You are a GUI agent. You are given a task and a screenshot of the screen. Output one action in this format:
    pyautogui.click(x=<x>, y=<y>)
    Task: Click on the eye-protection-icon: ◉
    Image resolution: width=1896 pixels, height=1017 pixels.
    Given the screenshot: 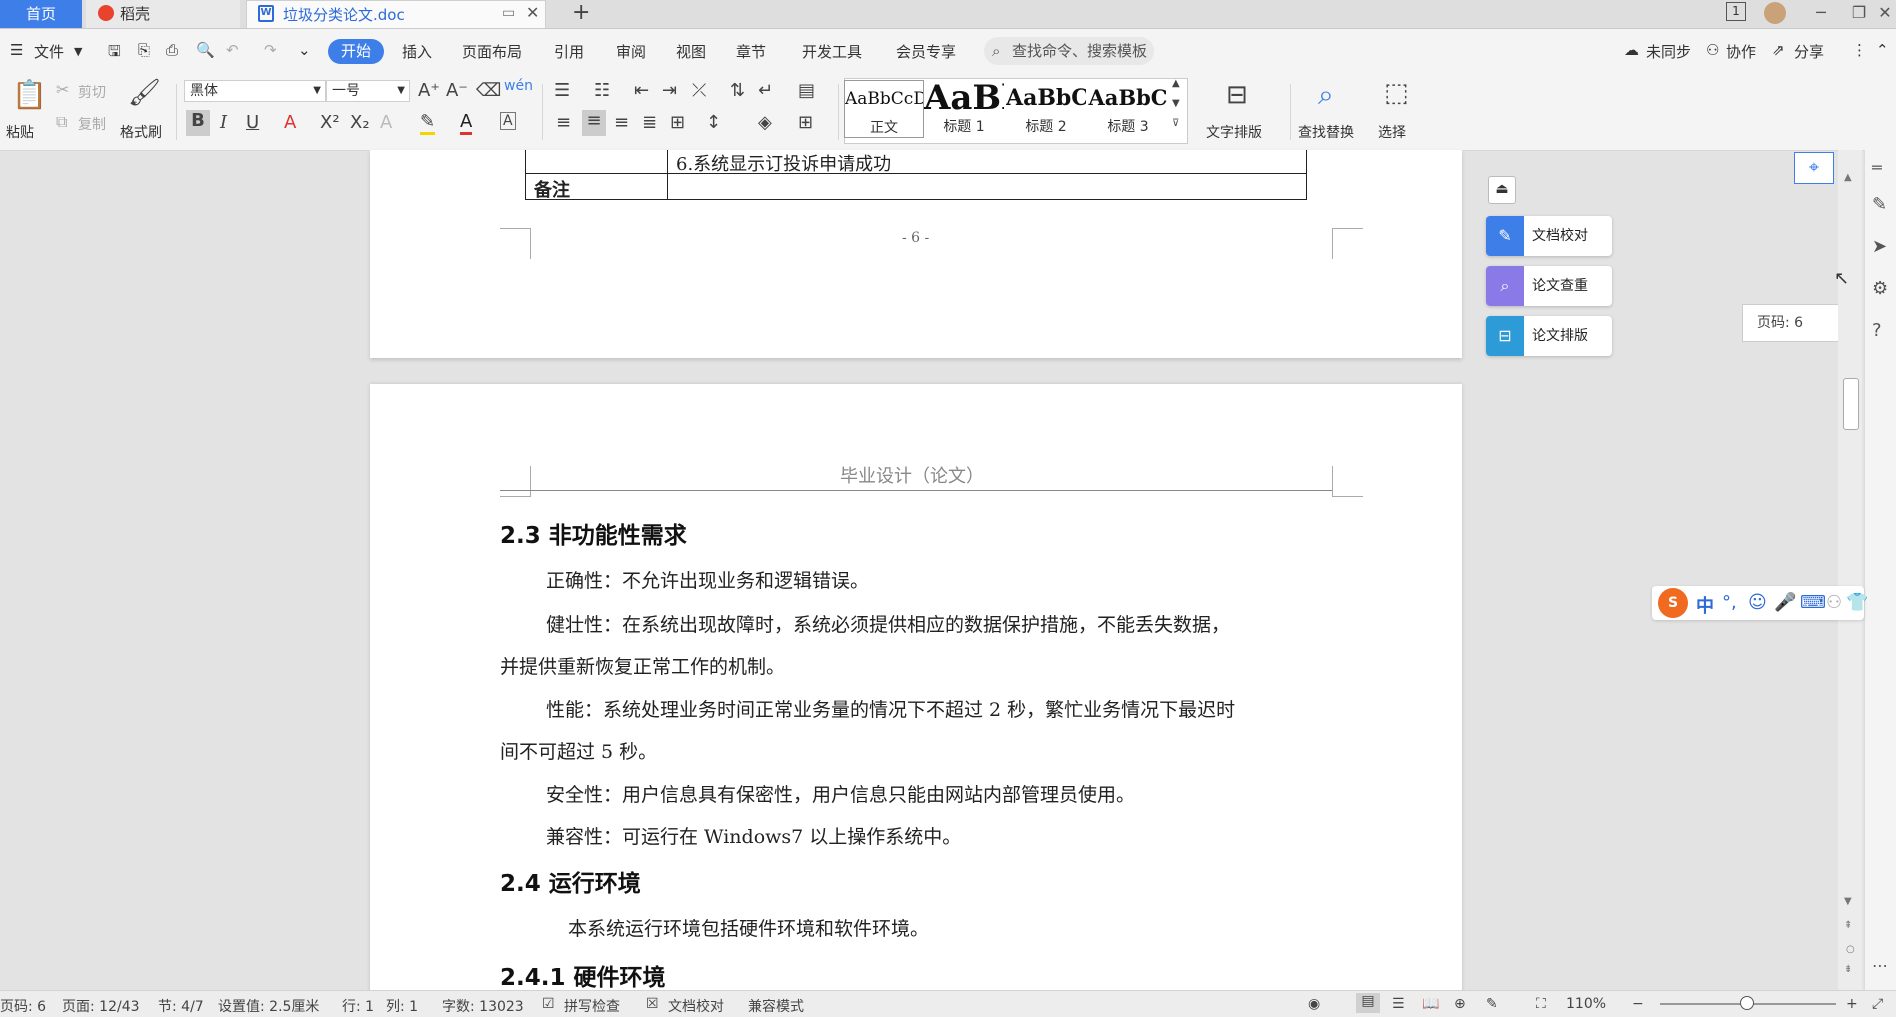 What is the action you would take?
    pyautogui.click(x=1314, y=1004)
    